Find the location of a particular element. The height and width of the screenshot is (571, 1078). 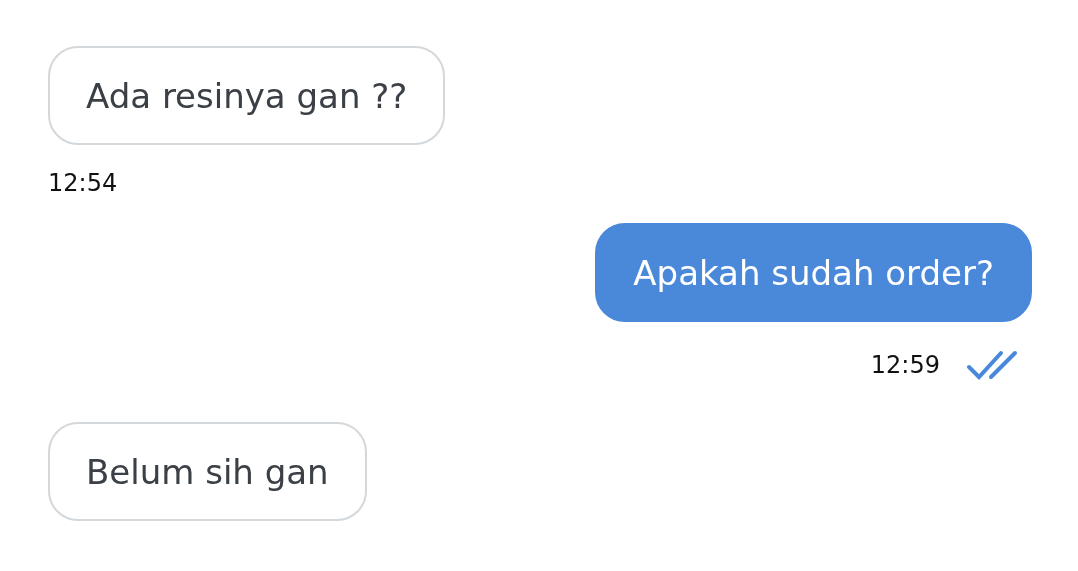

received-message-bubble: Ada resinya gan ?? is located at coordinates (247, 95).